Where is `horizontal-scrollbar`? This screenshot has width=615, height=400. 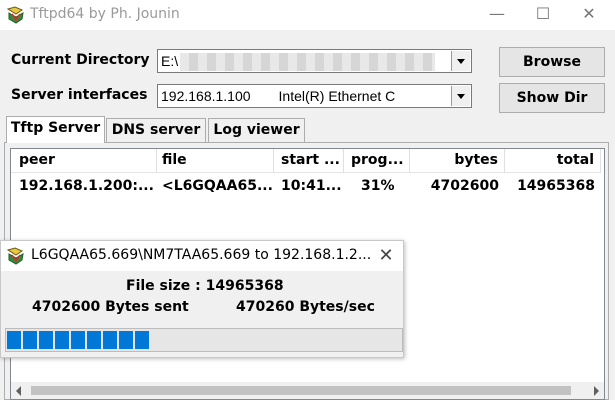
horizontal-scrollbar is located at coordinates (307, 390).